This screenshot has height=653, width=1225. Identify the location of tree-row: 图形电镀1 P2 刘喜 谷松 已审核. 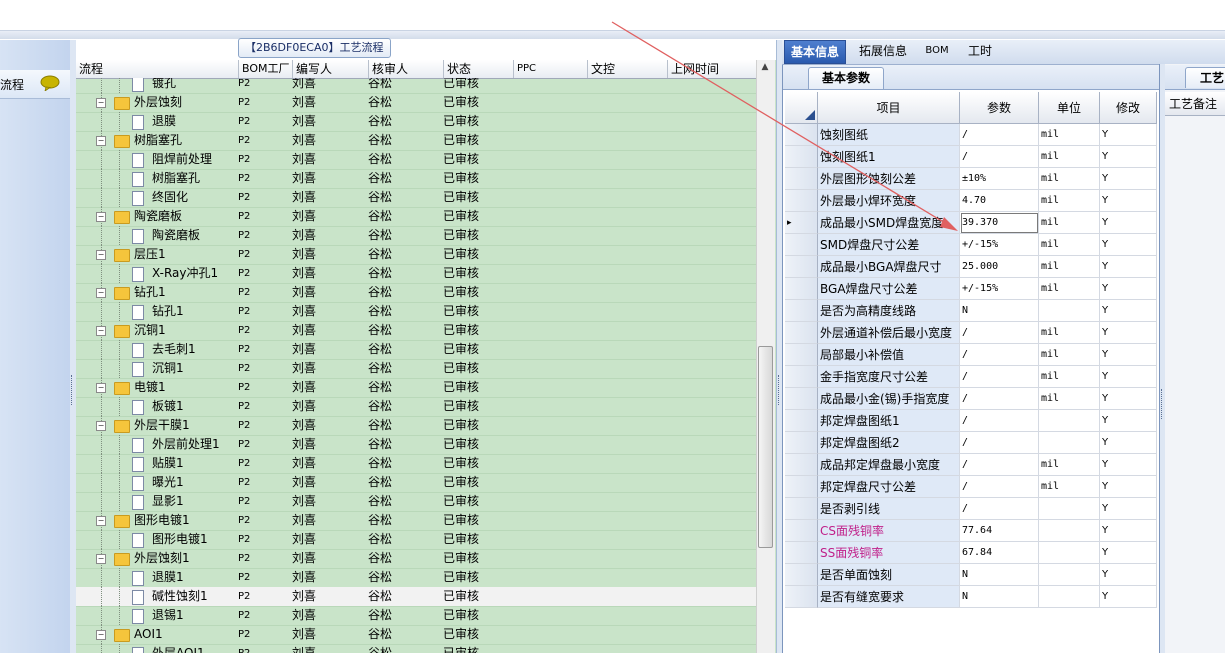
(416, 540).